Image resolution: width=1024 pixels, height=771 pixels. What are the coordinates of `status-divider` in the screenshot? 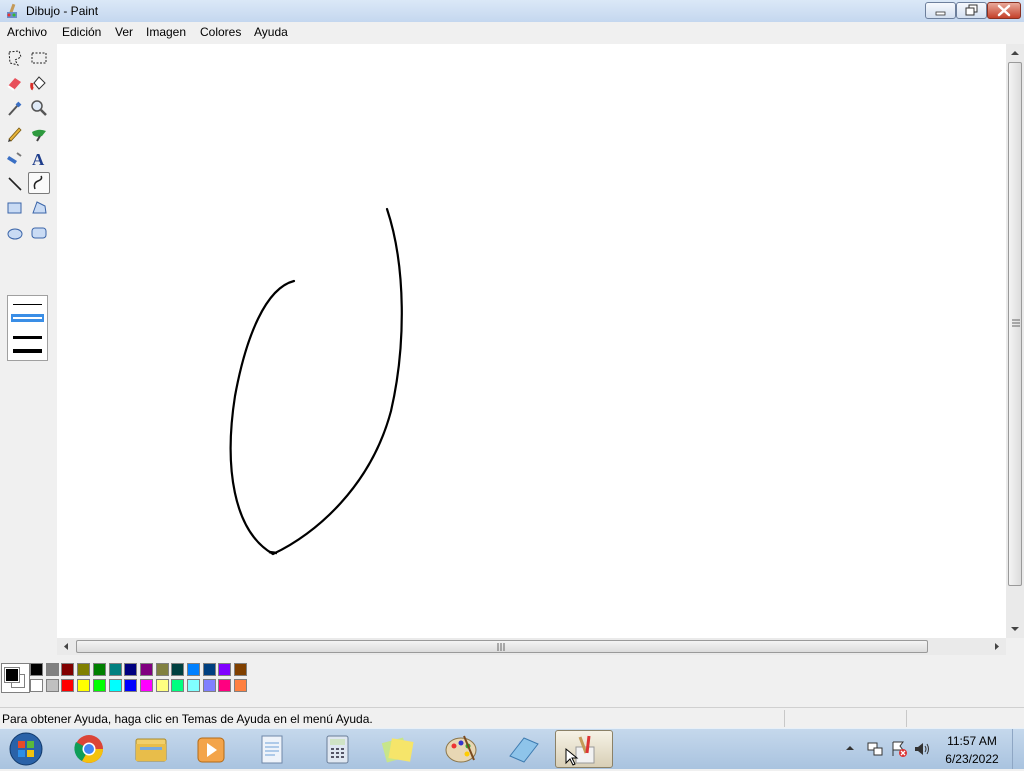 It's located at (906, 718).